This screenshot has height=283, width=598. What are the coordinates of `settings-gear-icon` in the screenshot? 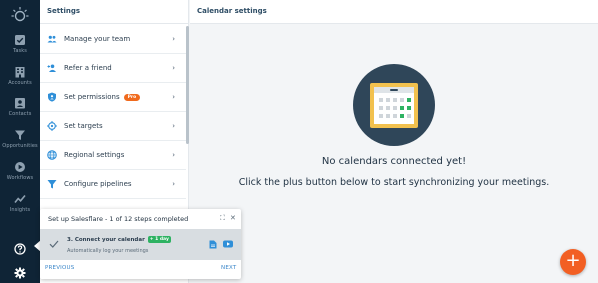 It's located at (20, 273).